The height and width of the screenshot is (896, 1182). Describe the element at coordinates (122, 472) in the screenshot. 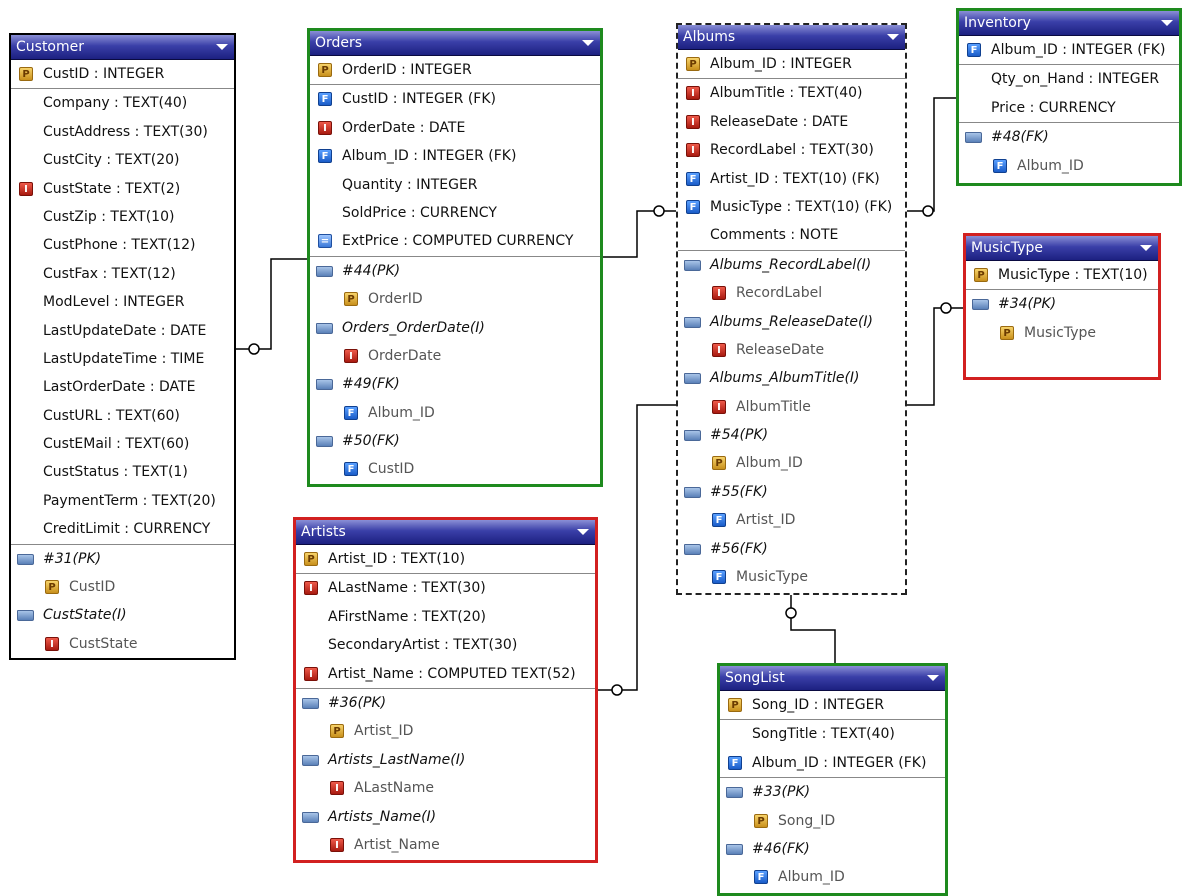

I see `field-row: CustStatus : TEXT(1)` at that location.